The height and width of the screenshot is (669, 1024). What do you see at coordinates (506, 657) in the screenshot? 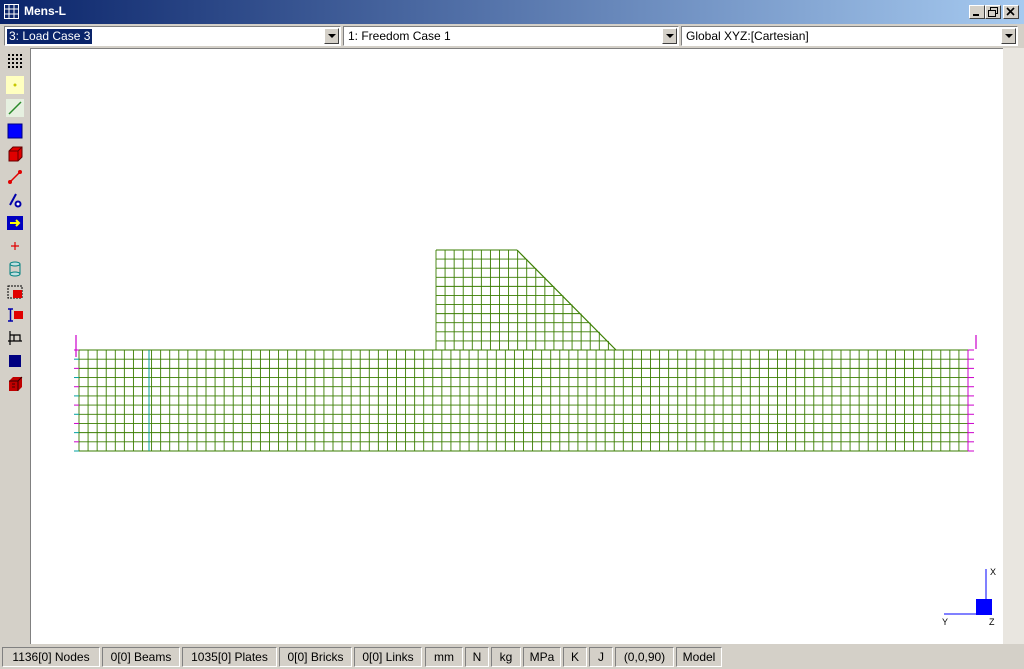
I see `unit-mass: kg` at bounding box center [506, 657].